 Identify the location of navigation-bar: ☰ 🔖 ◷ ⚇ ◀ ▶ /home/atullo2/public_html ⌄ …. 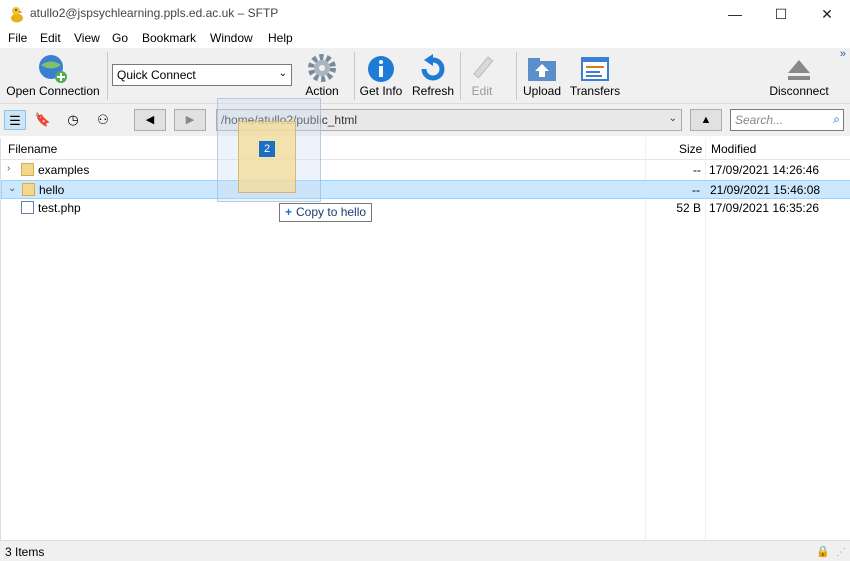
(425, 120).